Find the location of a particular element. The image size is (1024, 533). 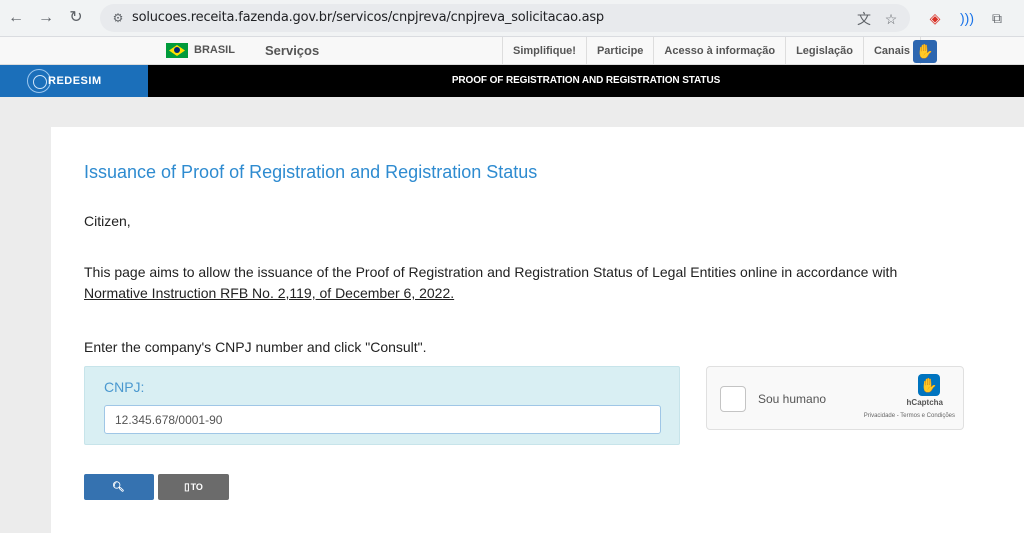

bookmark-star-icon: ☆ is located at coordinates (891, 19).